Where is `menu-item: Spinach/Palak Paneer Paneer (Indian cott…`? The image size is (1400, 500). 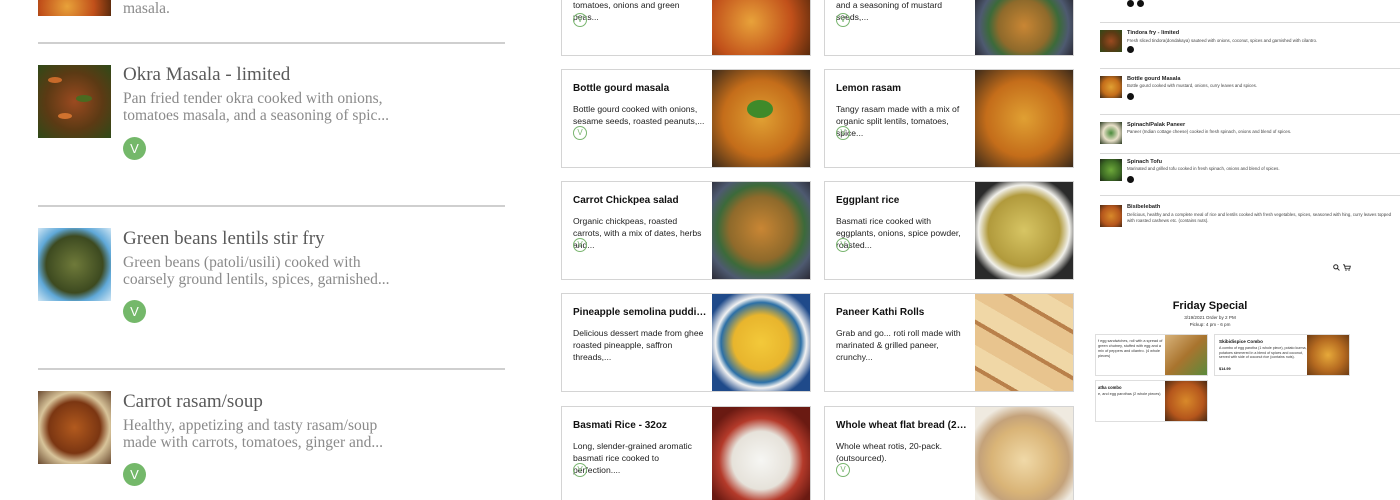
menu-item: Spinach/Palak Paneer Paneer (Indian cott… is located at coordinates (1250, 133).